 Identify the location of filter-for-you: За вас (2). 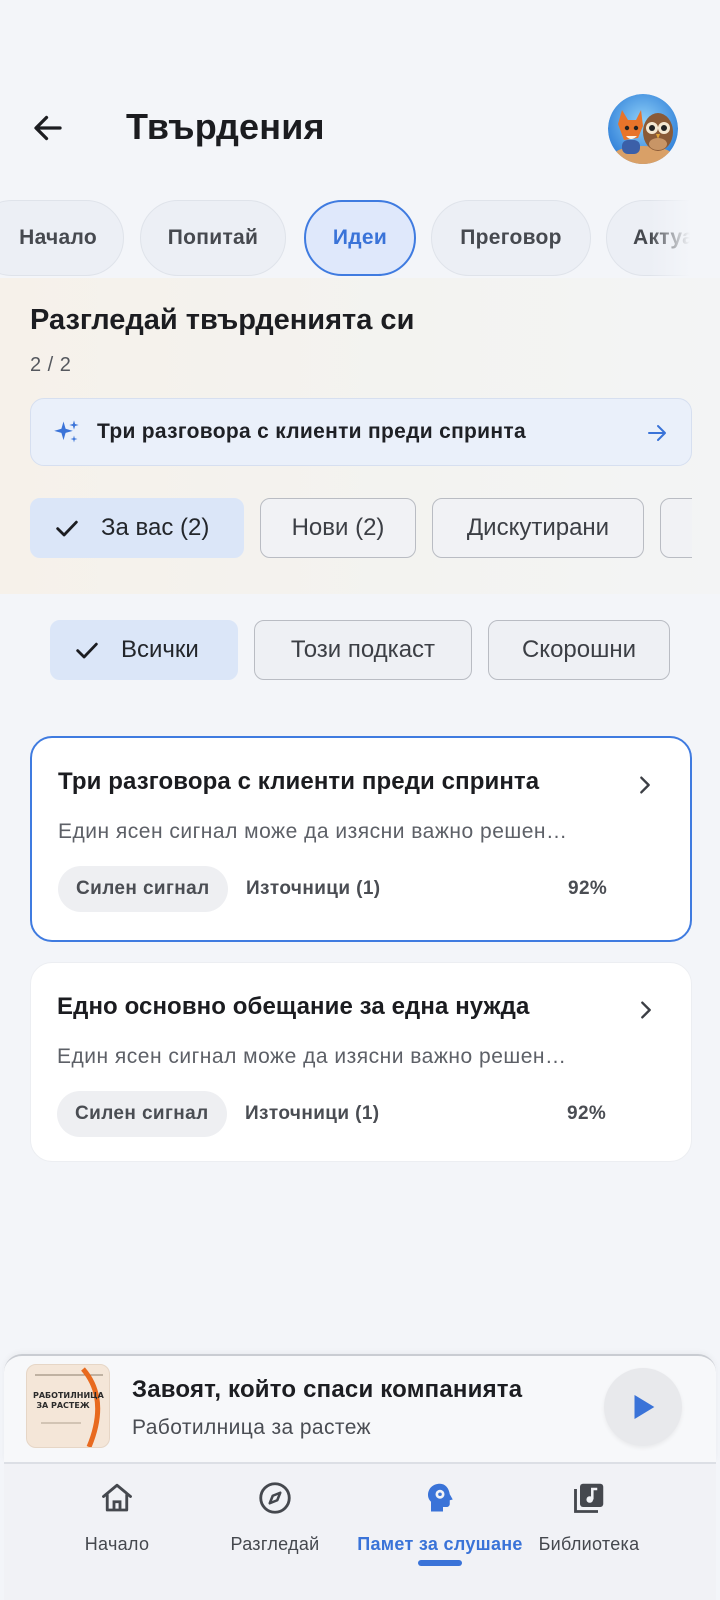
(137, 528).